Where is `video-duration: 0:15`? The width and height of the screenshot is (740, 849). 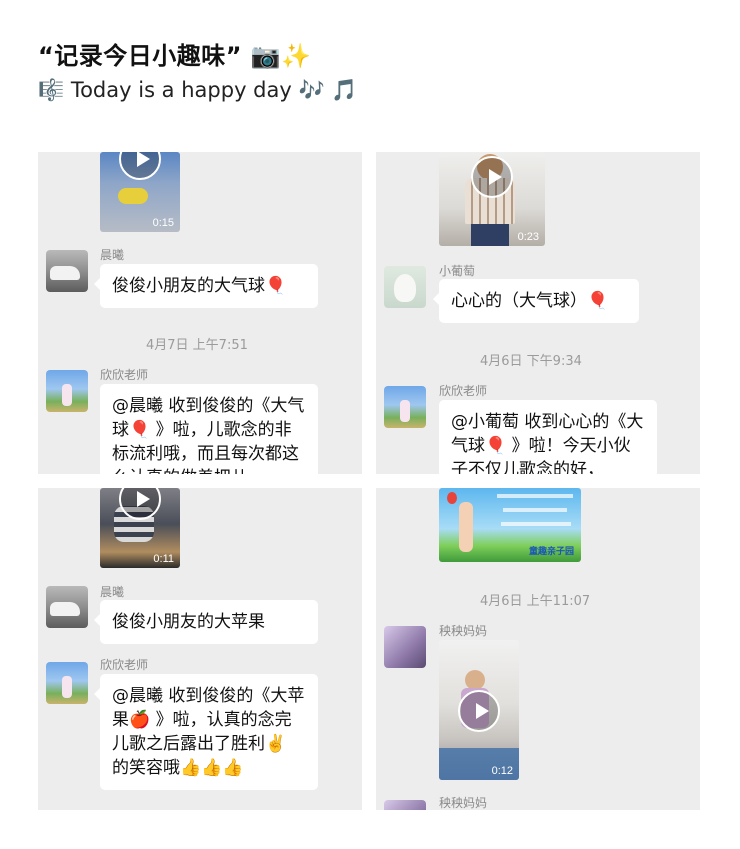 video-duration: 0:15 is located at coordinates (163, 223).